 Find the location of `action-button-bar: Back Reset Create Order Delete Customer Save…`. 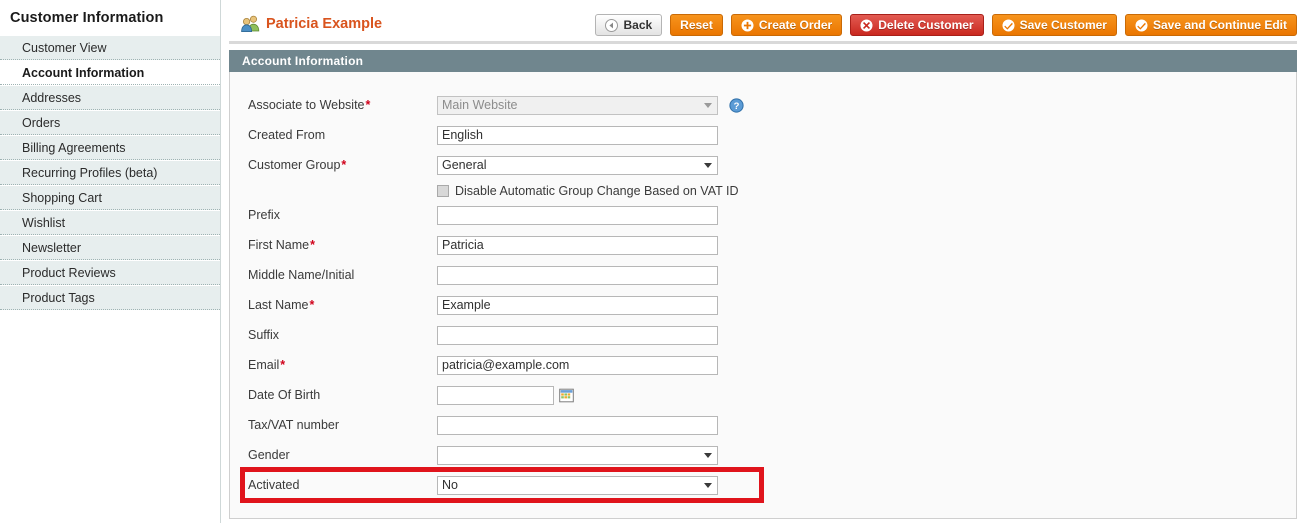

action-button-bar: Back Reset Create Order Delete Customer Save… is located at coordinates (946, 25).